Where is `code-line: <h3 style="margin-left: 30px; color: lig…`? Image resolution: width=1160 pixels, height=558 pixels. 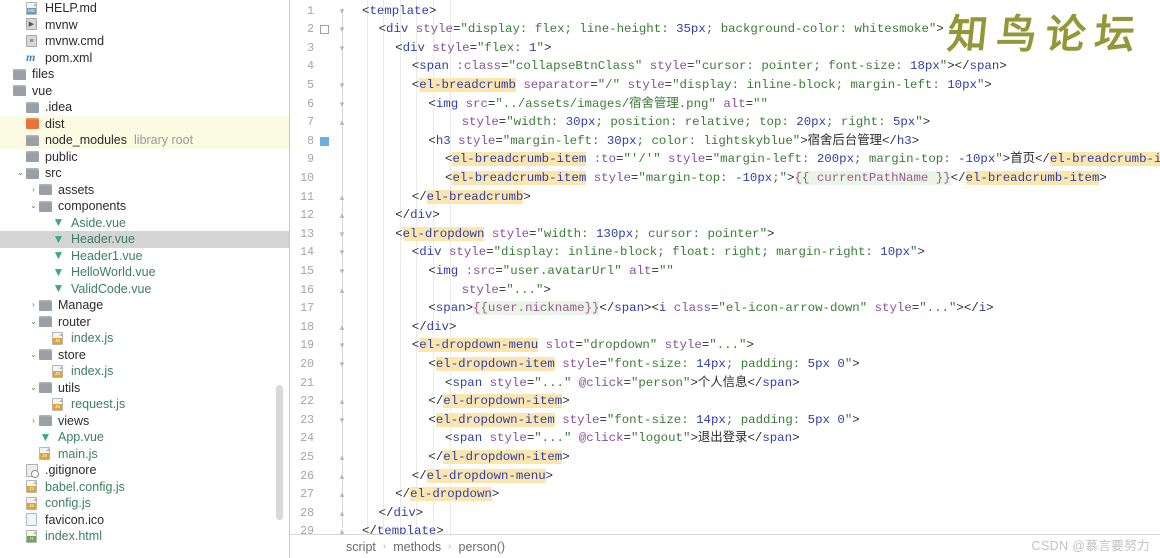
code-line: <h3 style="margin-left: 30px; color: lig… is located at coordinates (636, 141).